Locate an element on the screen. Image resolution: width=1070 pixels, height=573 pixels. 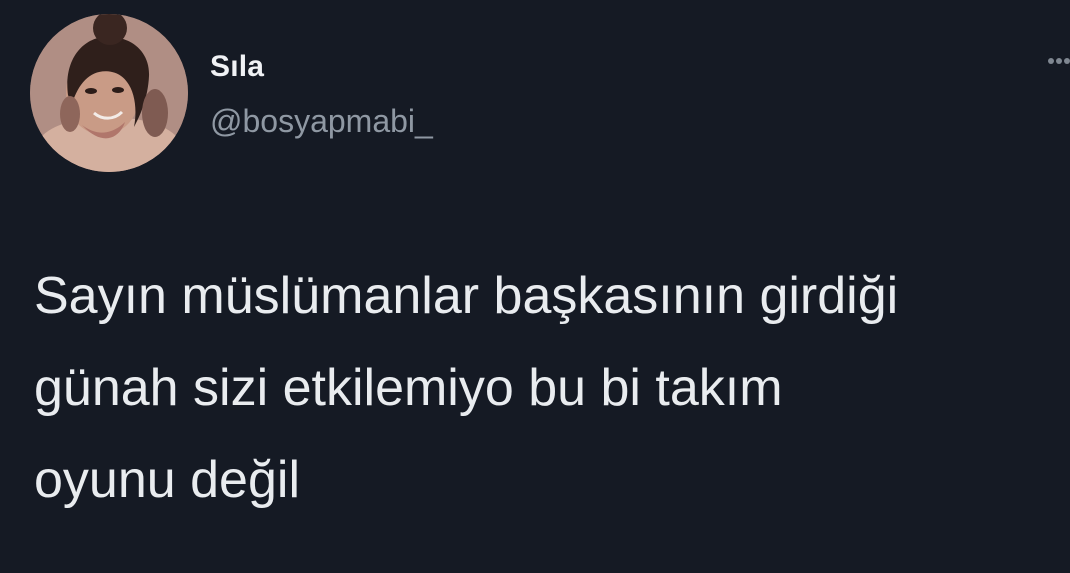
avatar is located at coordinates (109, 93).